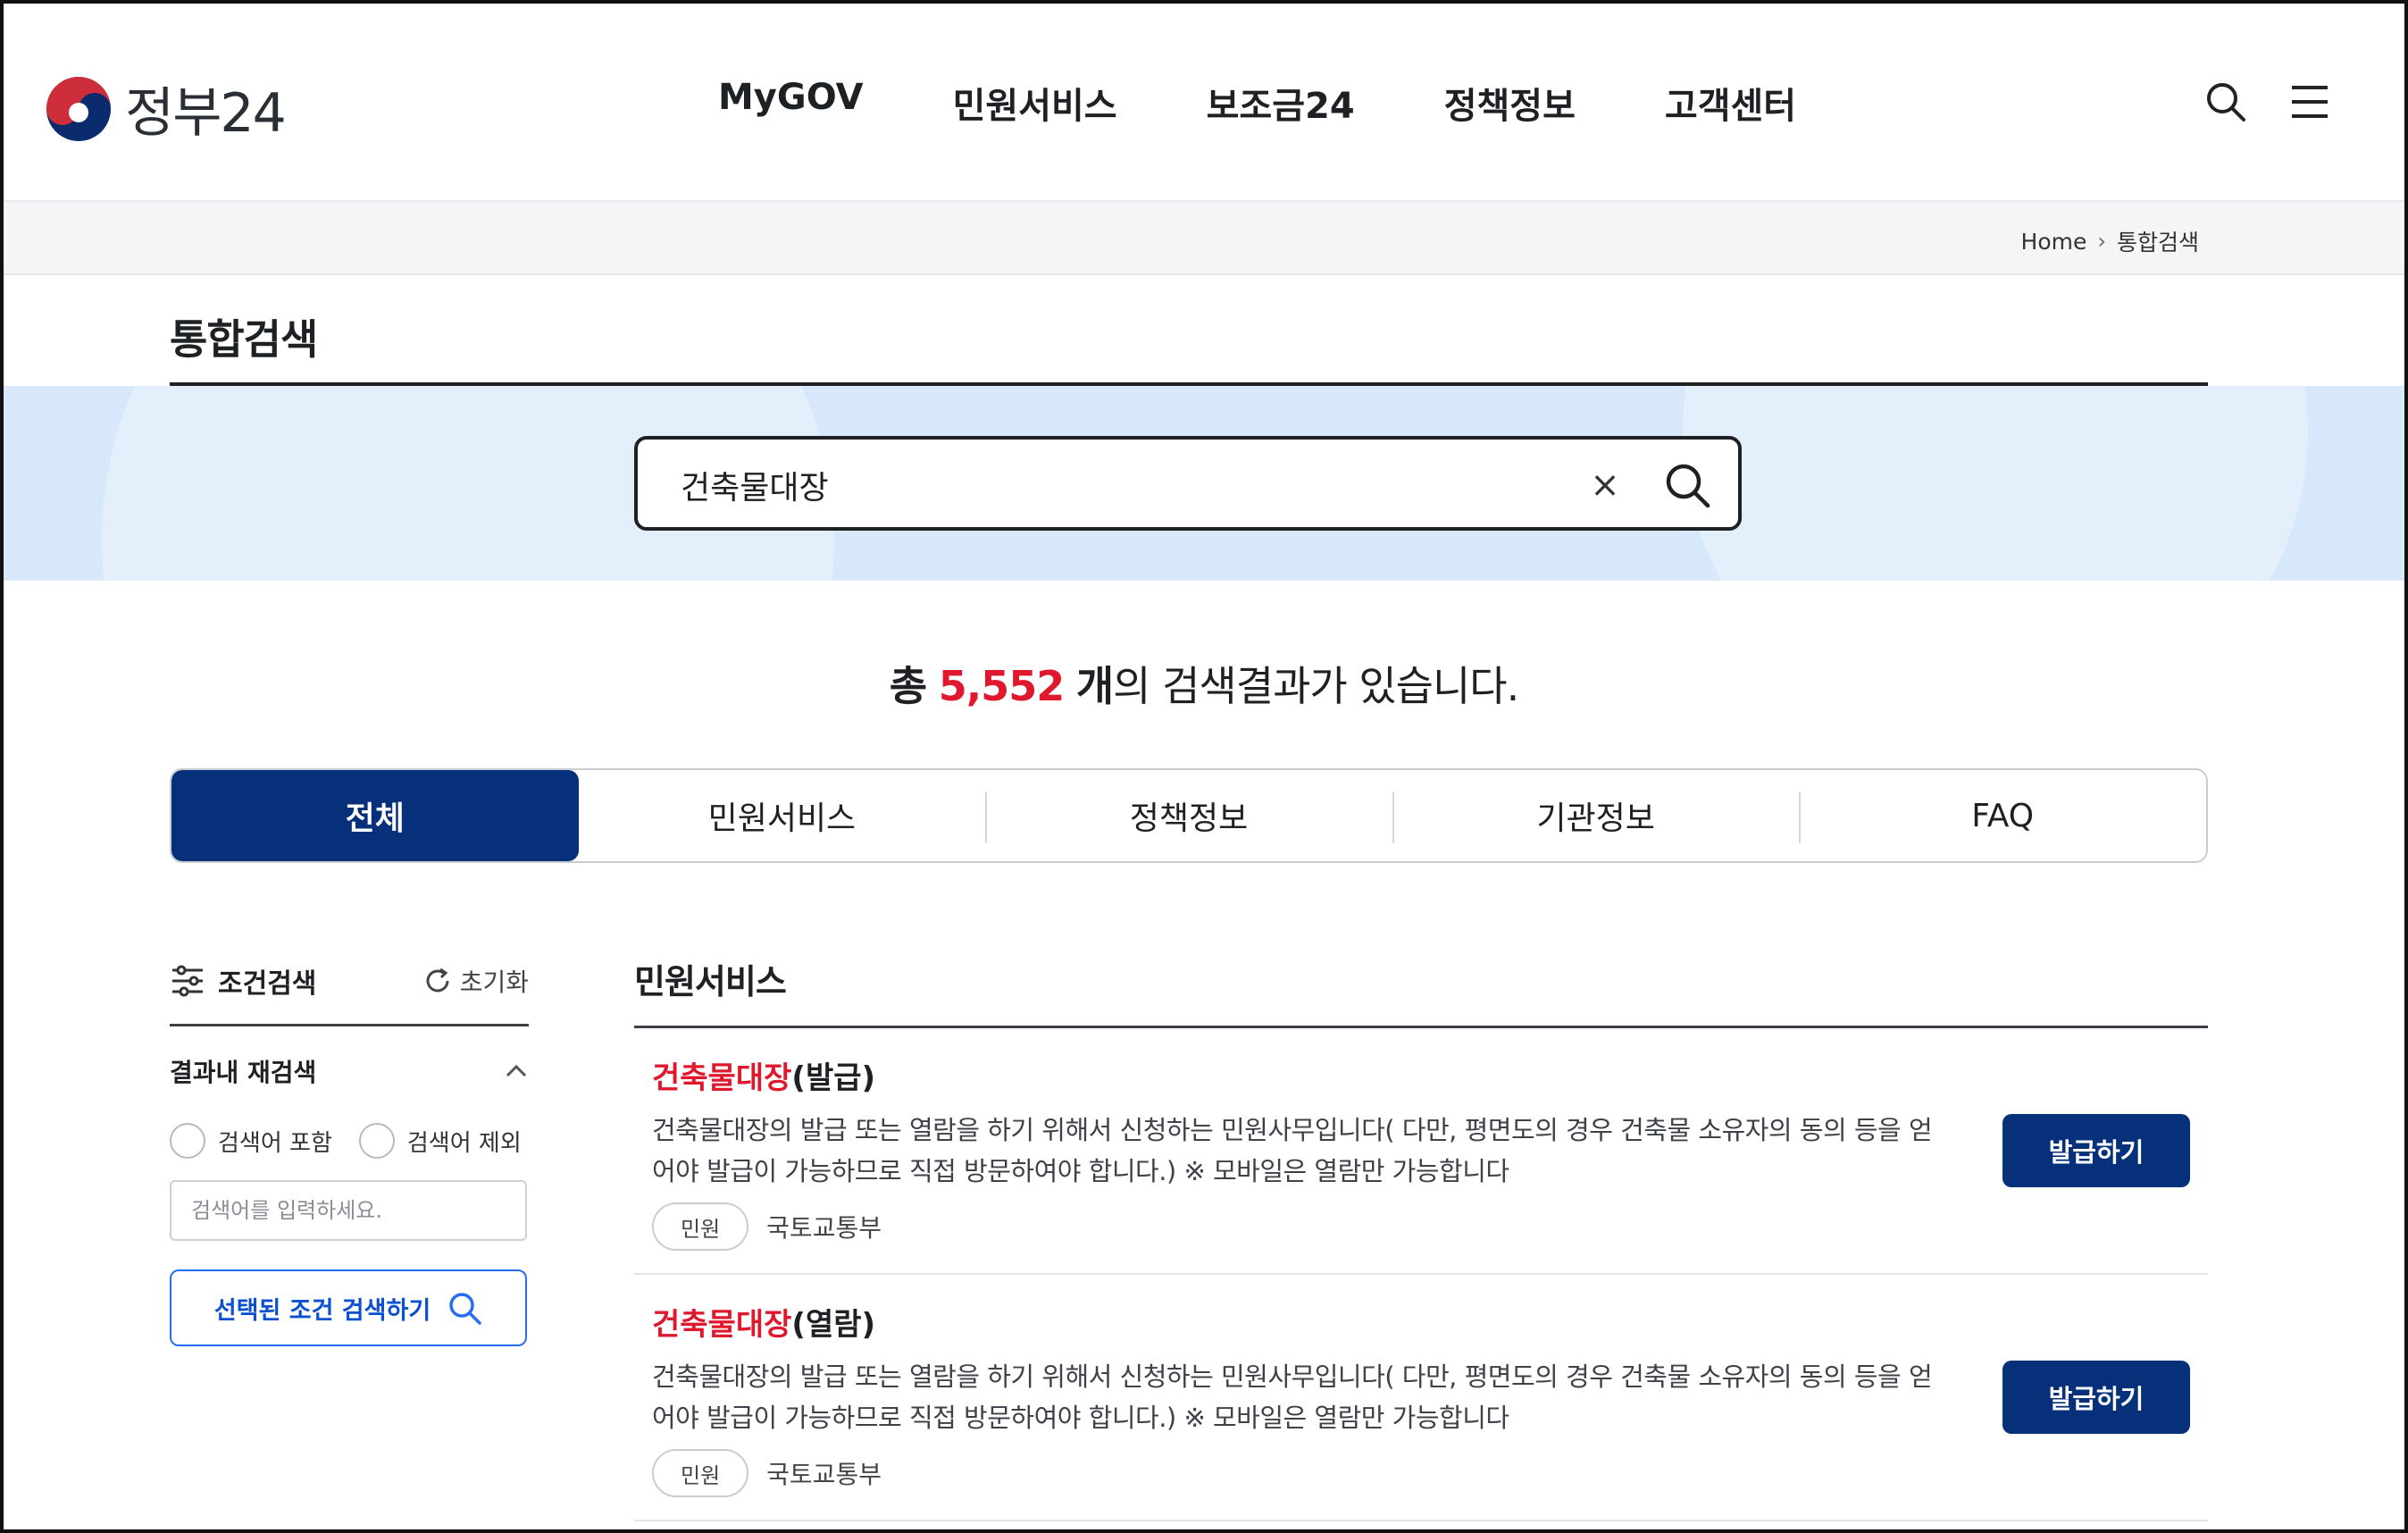 This screenshot has width=2408, height=1533. I want to click on site-logo: 정부24, so click(166, 108).